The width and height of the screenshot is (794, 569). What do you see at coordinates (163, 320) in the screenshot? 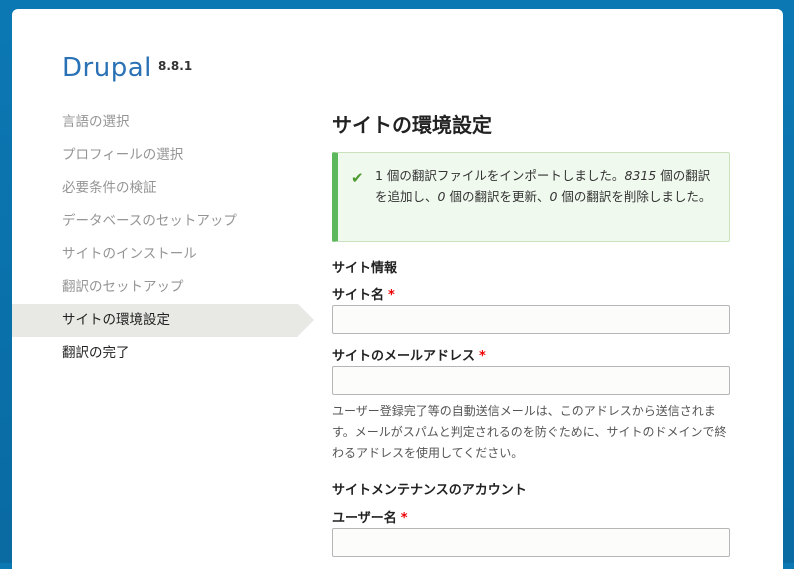
I see `step-configure-site: サイトの環境設定` at bounding box center [163, 320].